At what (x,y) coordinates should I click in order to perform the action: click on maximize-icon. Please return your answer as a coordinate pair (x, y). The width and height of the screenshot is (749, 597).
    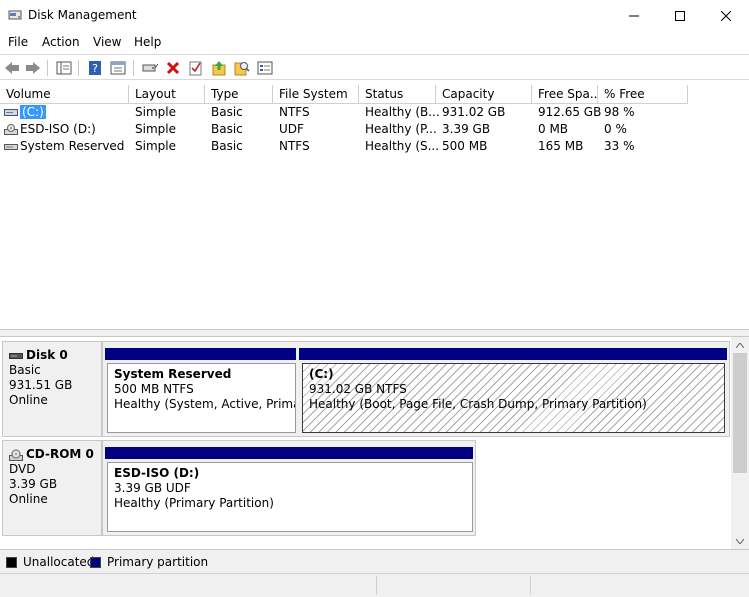
    Looking at the image, I should click on (680, 15).